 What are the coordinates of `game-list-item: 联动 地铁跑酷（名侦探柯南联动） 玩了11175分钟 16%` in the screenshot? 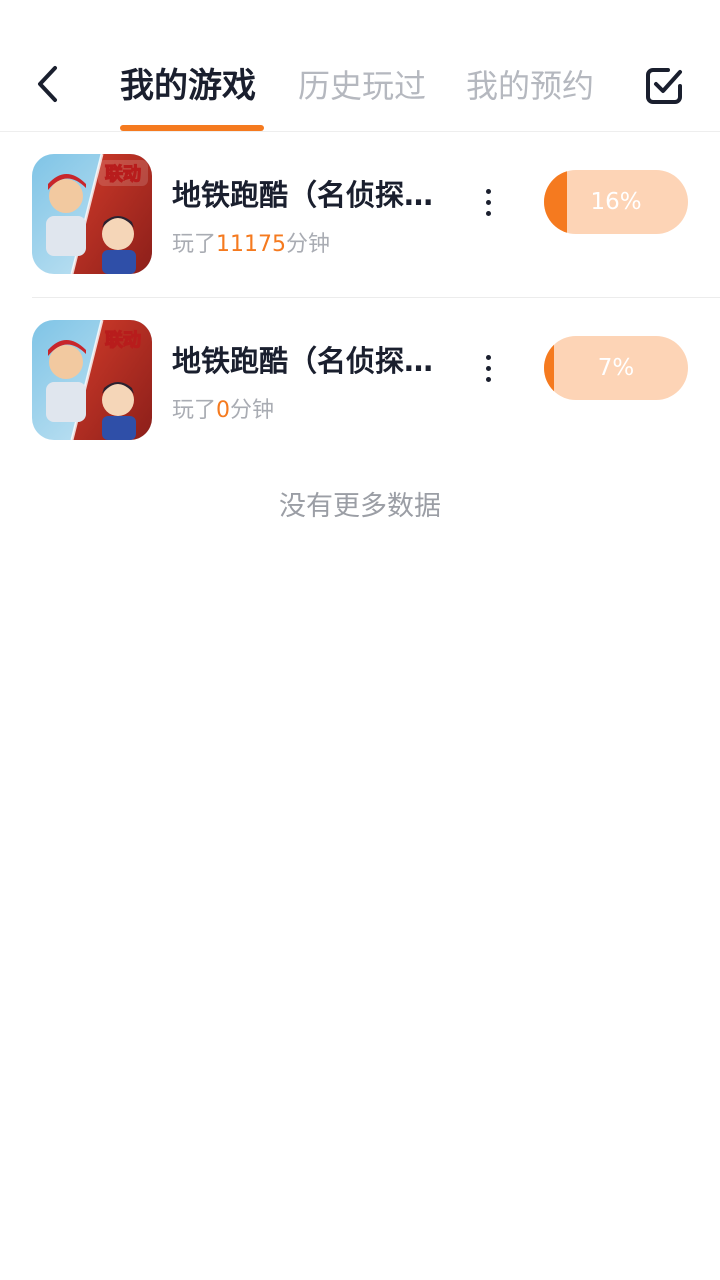 It's located at (360, 215).